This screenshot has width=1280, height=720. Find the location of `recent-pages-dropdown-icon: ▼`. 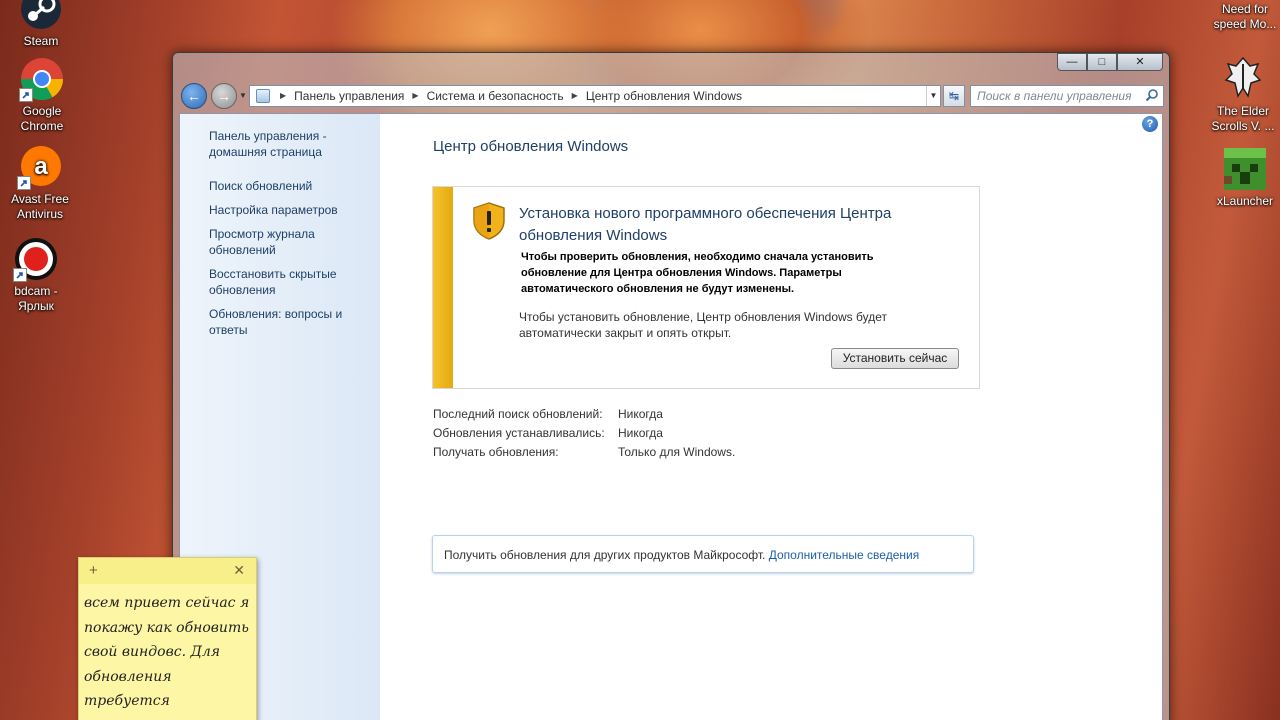

recent-pages-dropdown-icon: ▼ is located at coordinates (243, 95).